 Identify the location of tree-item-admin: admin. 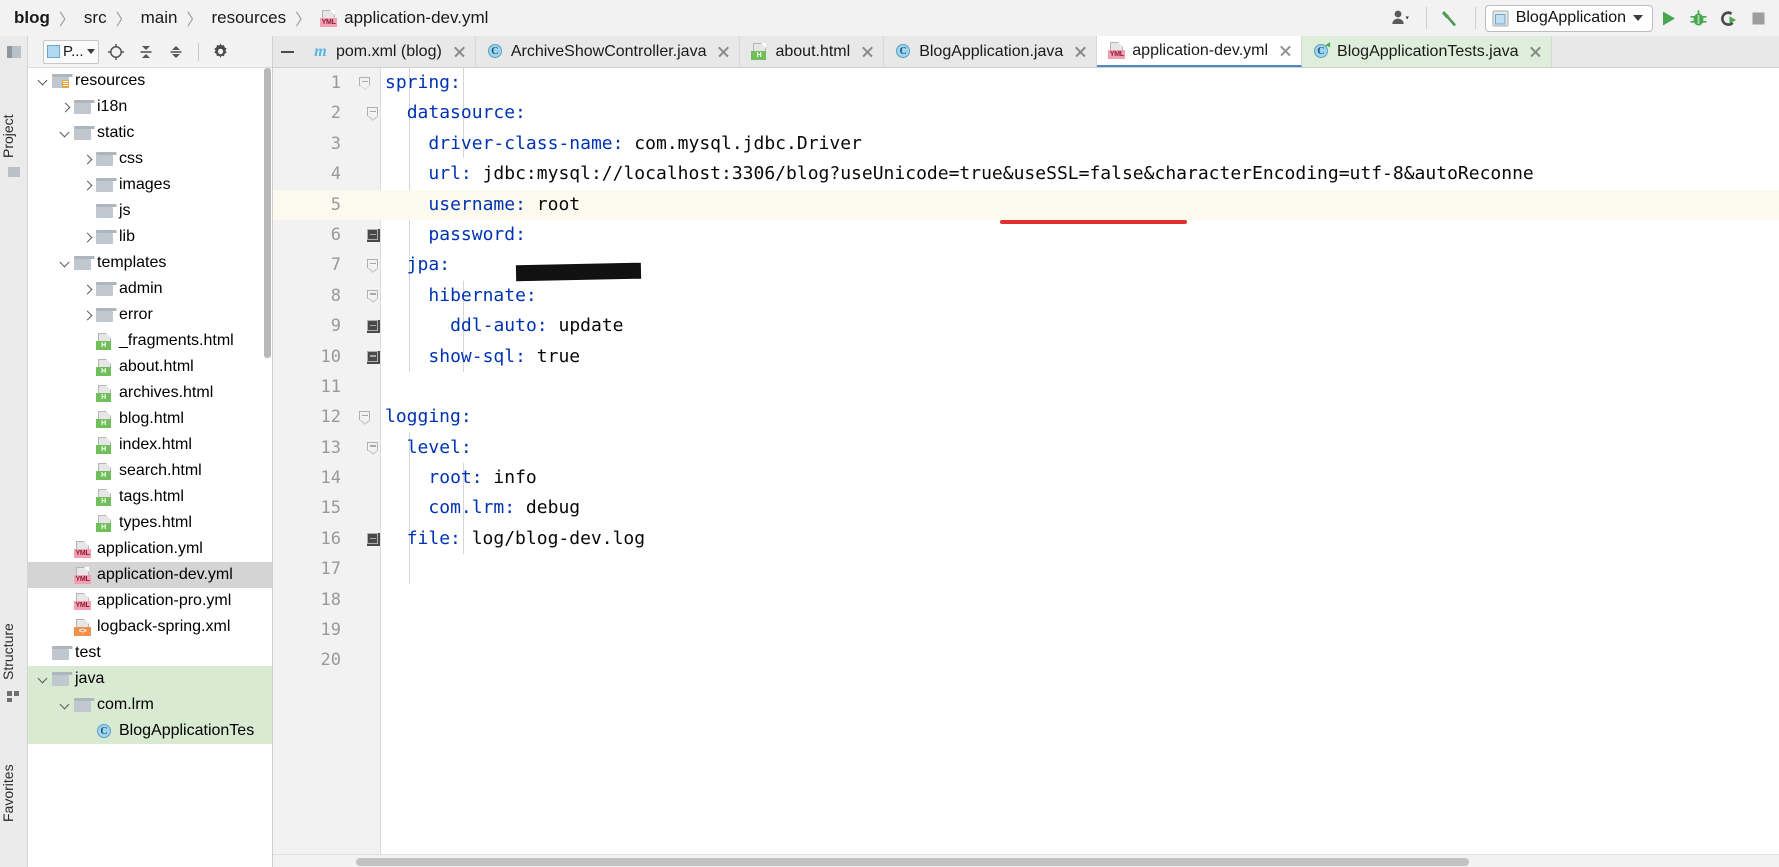
(150, 289).